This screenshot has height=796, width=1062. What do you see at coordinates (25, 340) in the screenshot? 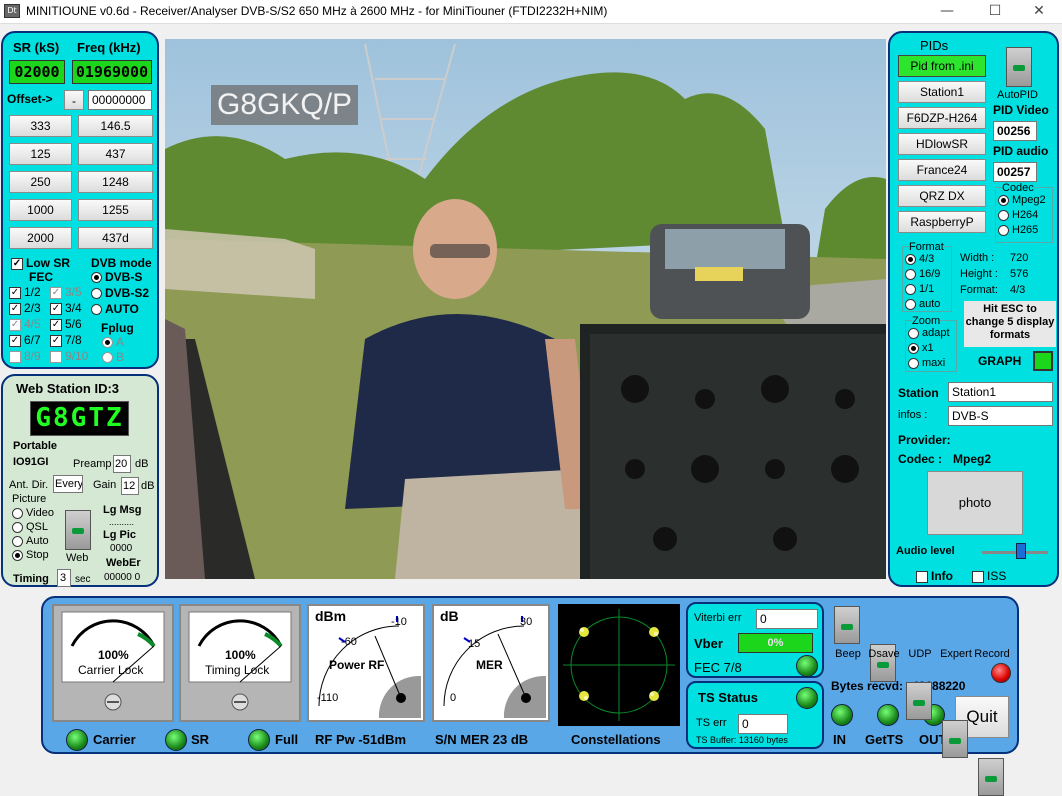
I see `fec-checkbox: ✓ 6/7` at bounding box center [25, 340].